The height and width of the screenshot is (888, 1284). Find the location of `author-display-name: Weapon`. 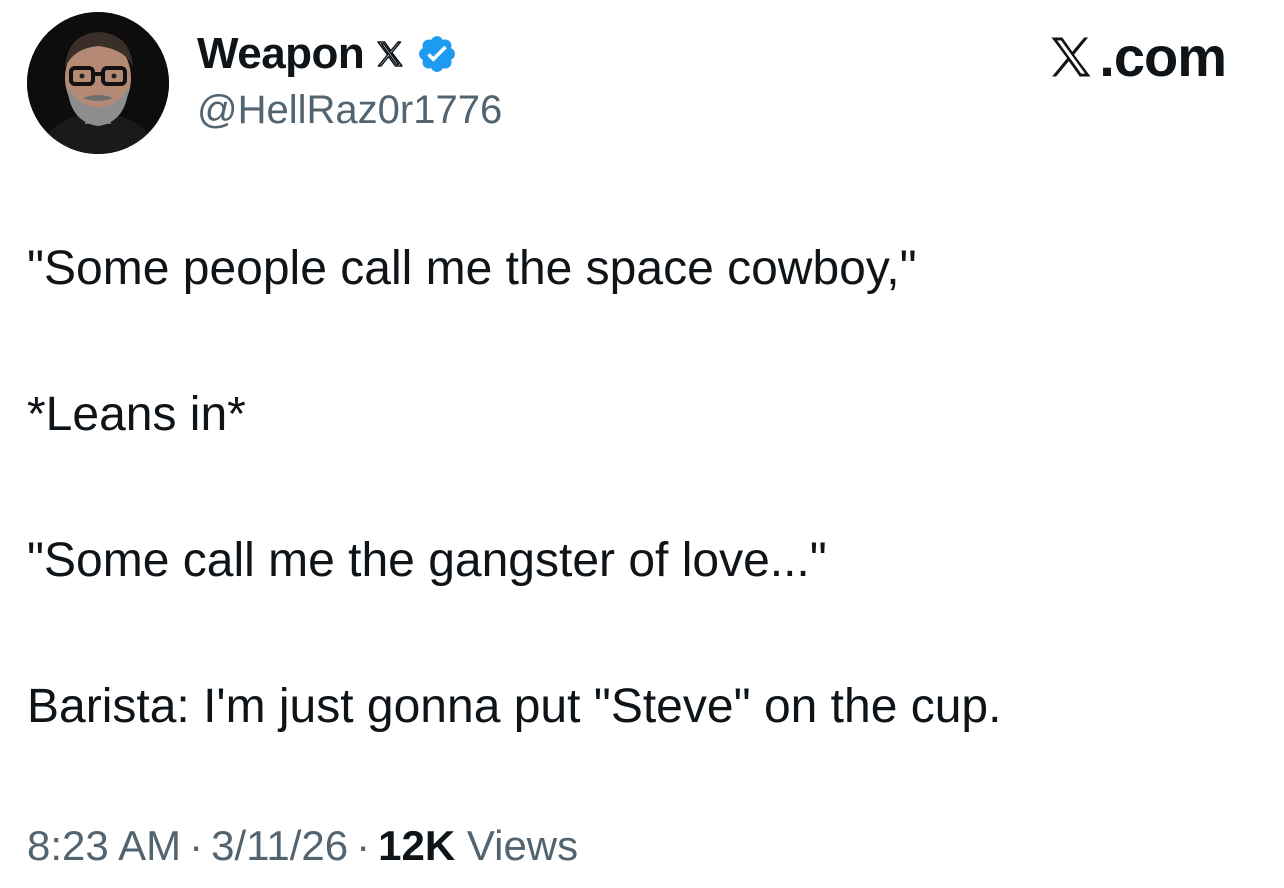

author-display-name: Weapon is located at coordinates (281, 54).